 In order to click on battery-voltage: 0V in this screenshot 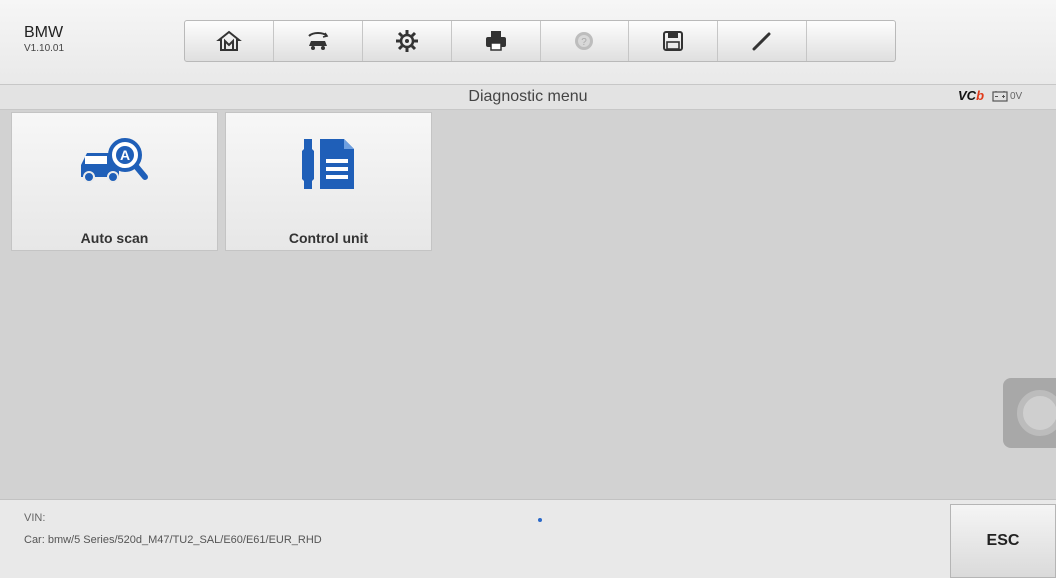, I will do `click(1016, 96)`.